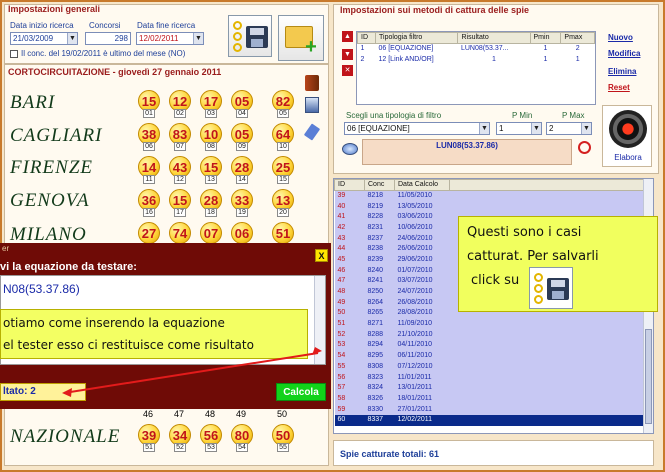 The height and width of the screenshot is (472, 665). I want to click on cell-contest: 8264, so click(375, 302).